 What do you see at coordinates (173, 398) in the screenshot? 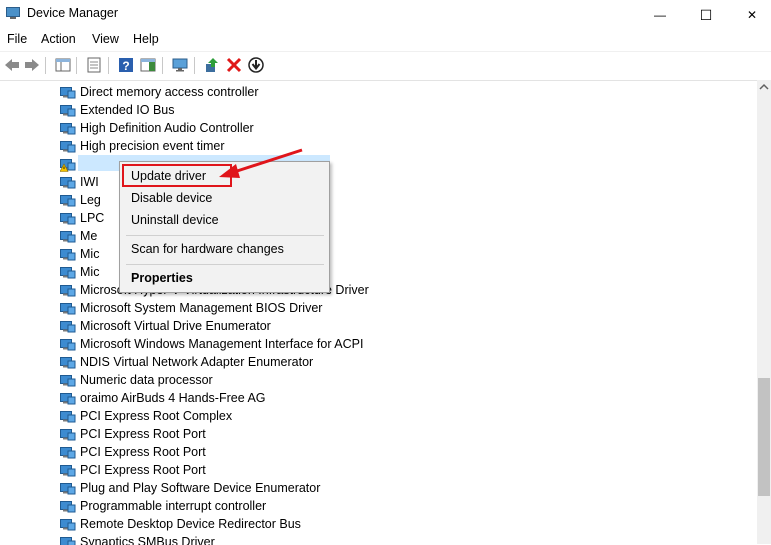
I see `device-label: oraimo AirBuds 4 Hands-Free AG` at bounding box center [173, 398].